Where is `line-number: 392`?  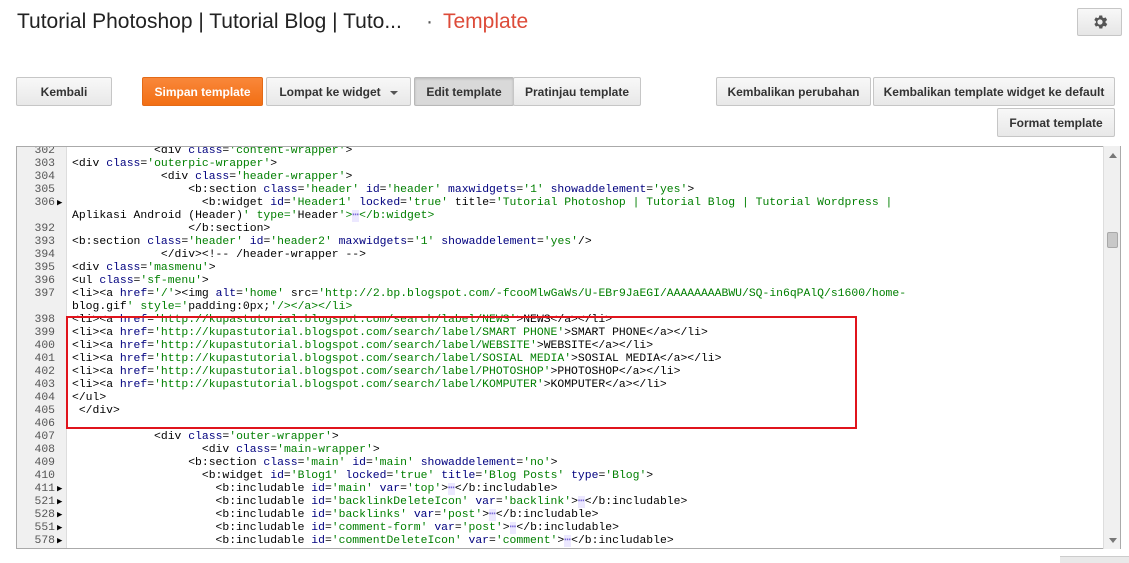
line-number: 392 is located at coordinates (44, 229).